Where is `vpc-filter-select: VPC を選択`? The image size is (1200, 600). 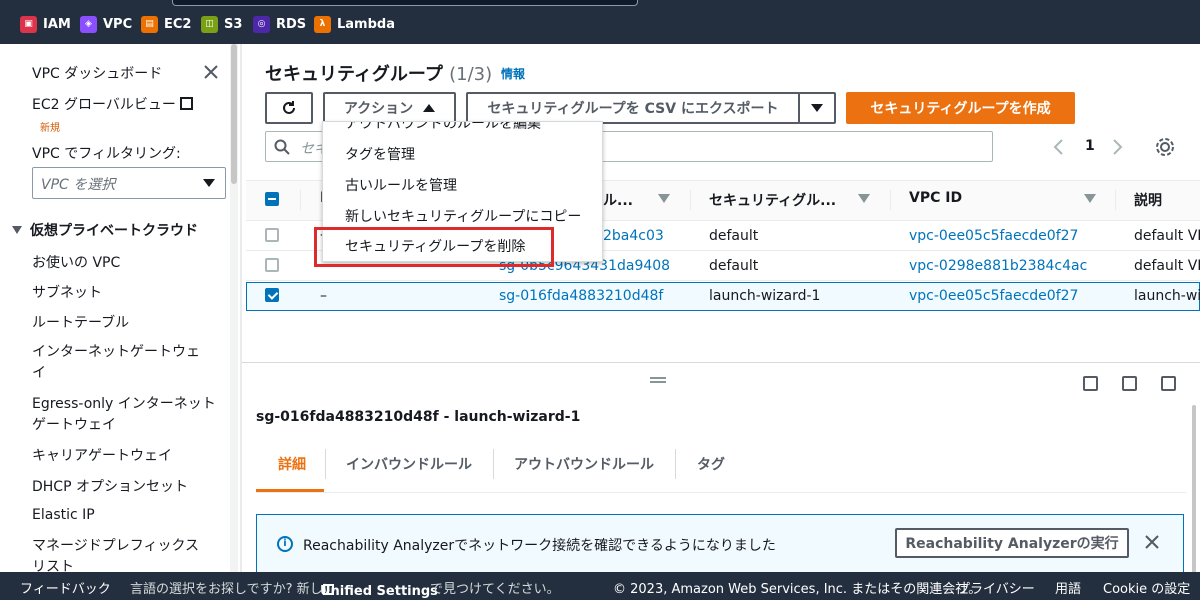 vpc-filter-select: VPC を選択 is located at coordinates (129, 183).